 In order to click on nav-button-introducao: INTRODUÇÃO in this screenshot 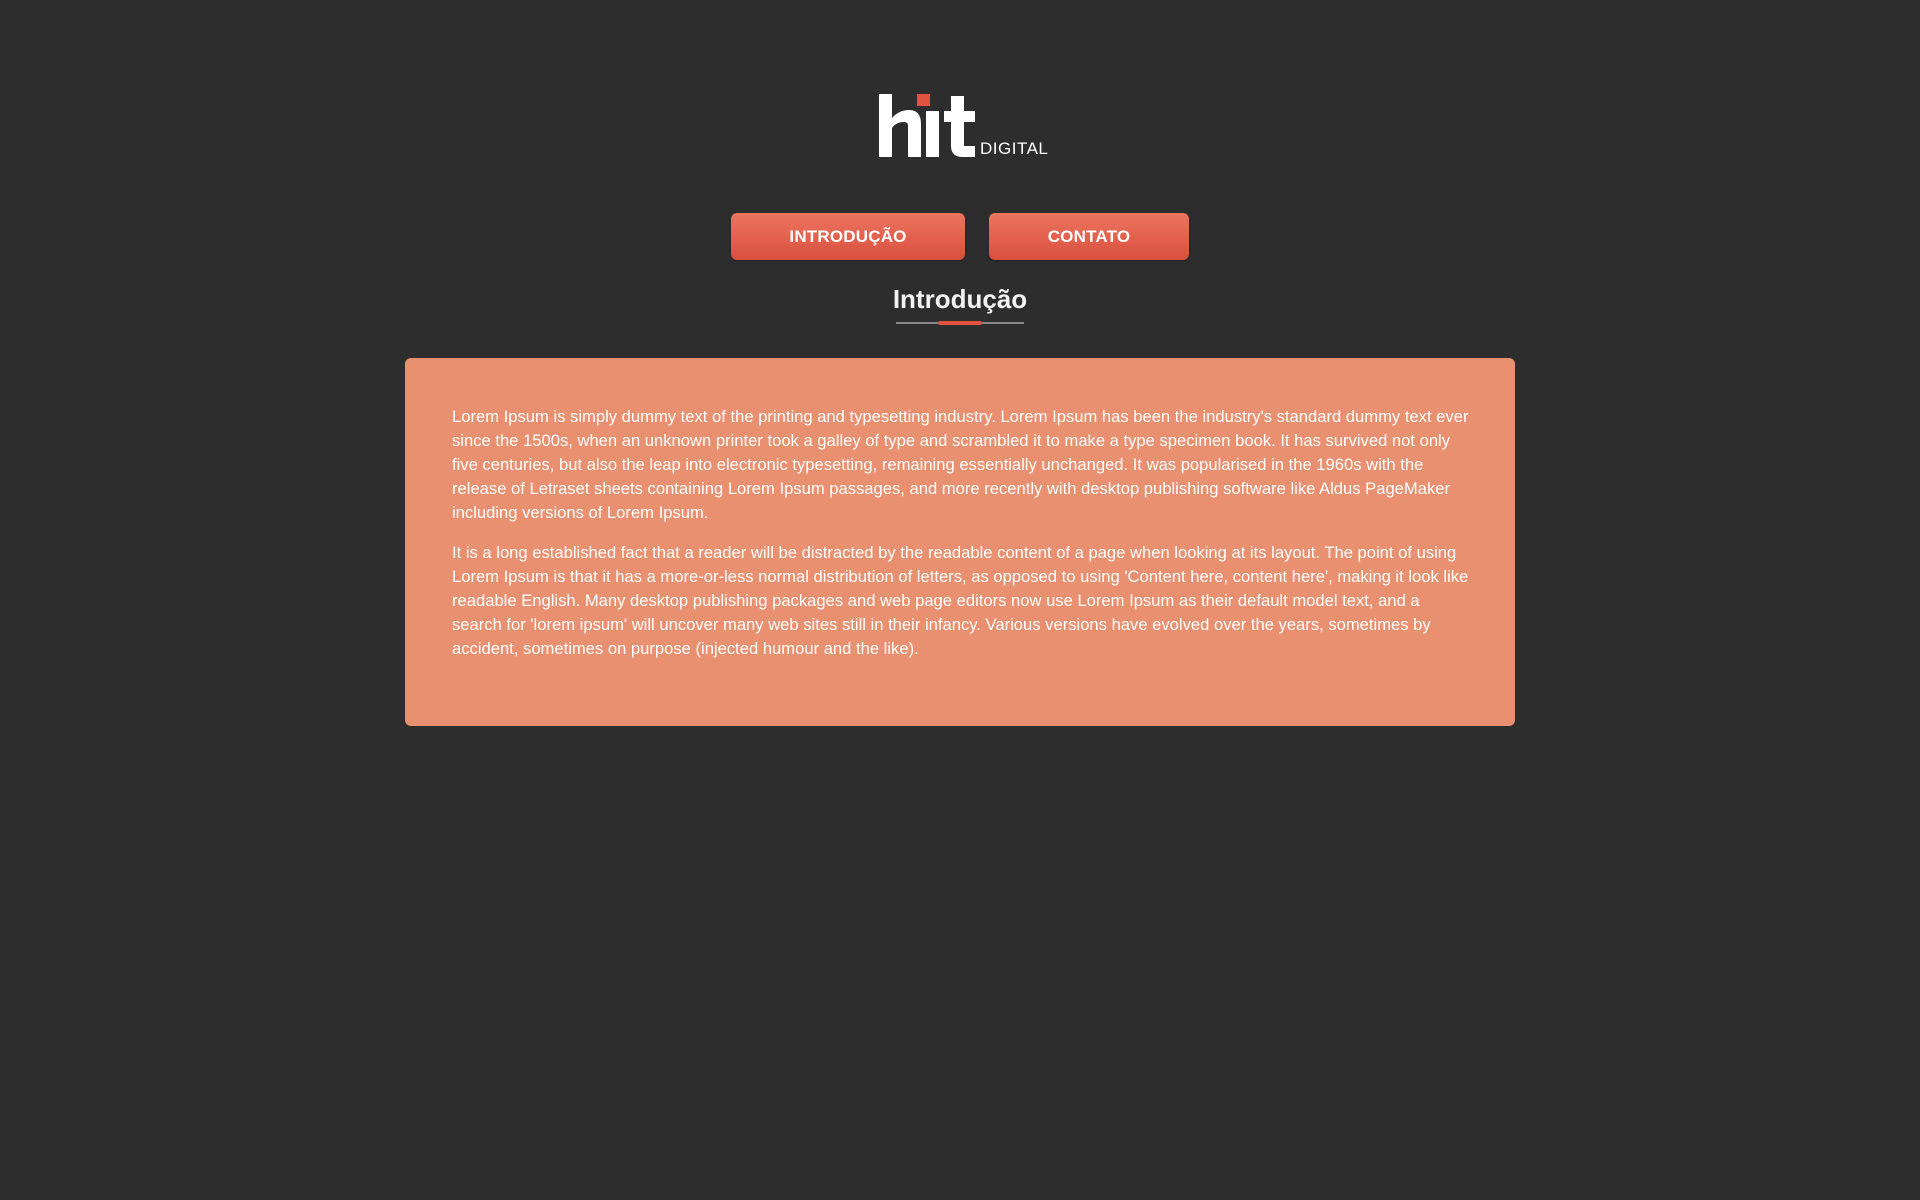, I will do `click(848, 236)`.